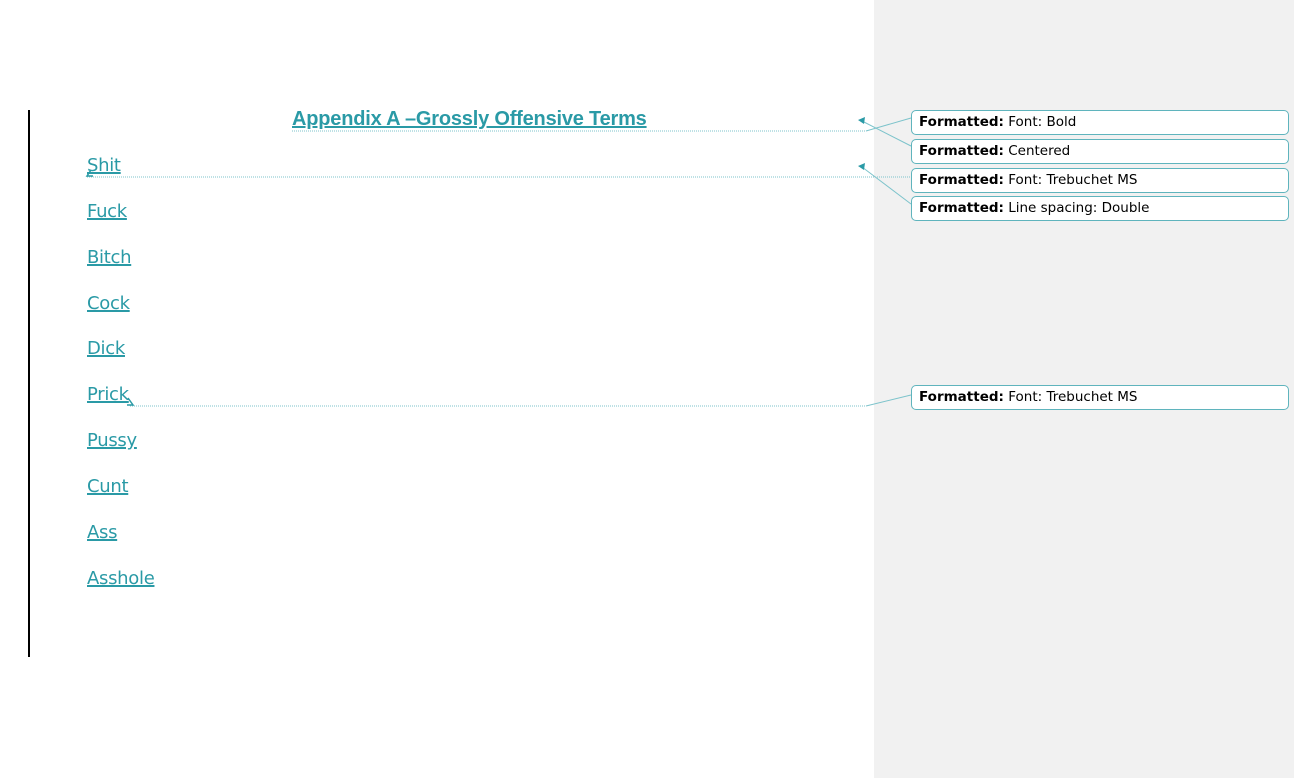 The height and width of the screenshot is (778, 1294). I want to click on term-item: Asshole, so click(121, 578).